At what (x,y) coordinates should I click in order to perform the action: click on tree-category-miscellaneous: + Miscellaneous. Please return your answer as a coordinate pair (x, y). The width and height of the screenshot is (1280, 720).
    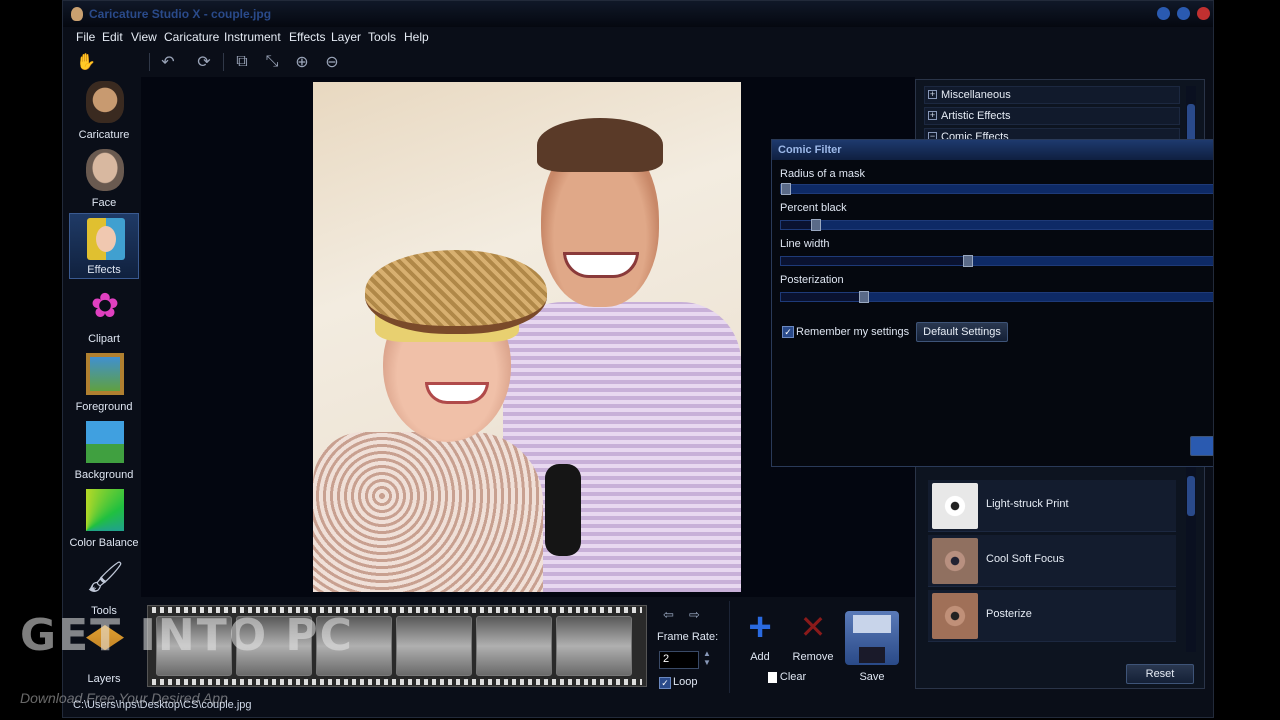
    Looking at the image, I should click on (1052, 95).